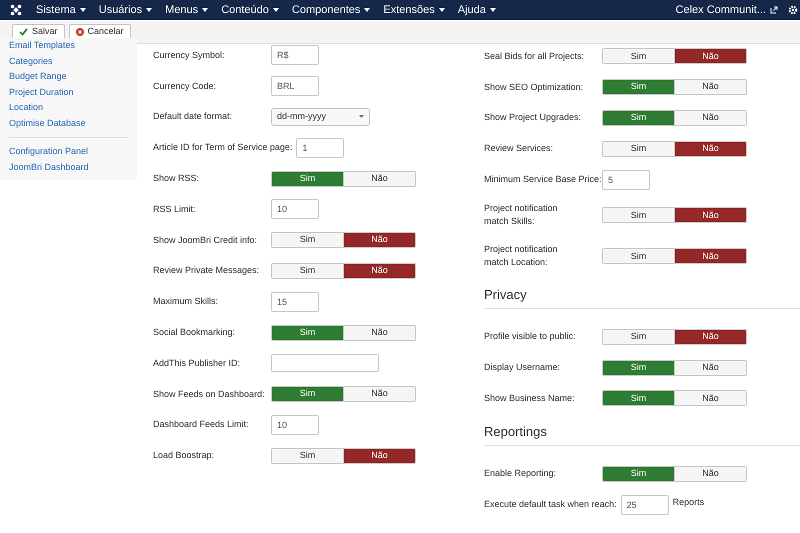 The height and width of the screenshot is (533, 800). Describe the element at coordinates (197, 363) in the screenshot. I see `field-label: AddThis Publisher ID:` at that location.